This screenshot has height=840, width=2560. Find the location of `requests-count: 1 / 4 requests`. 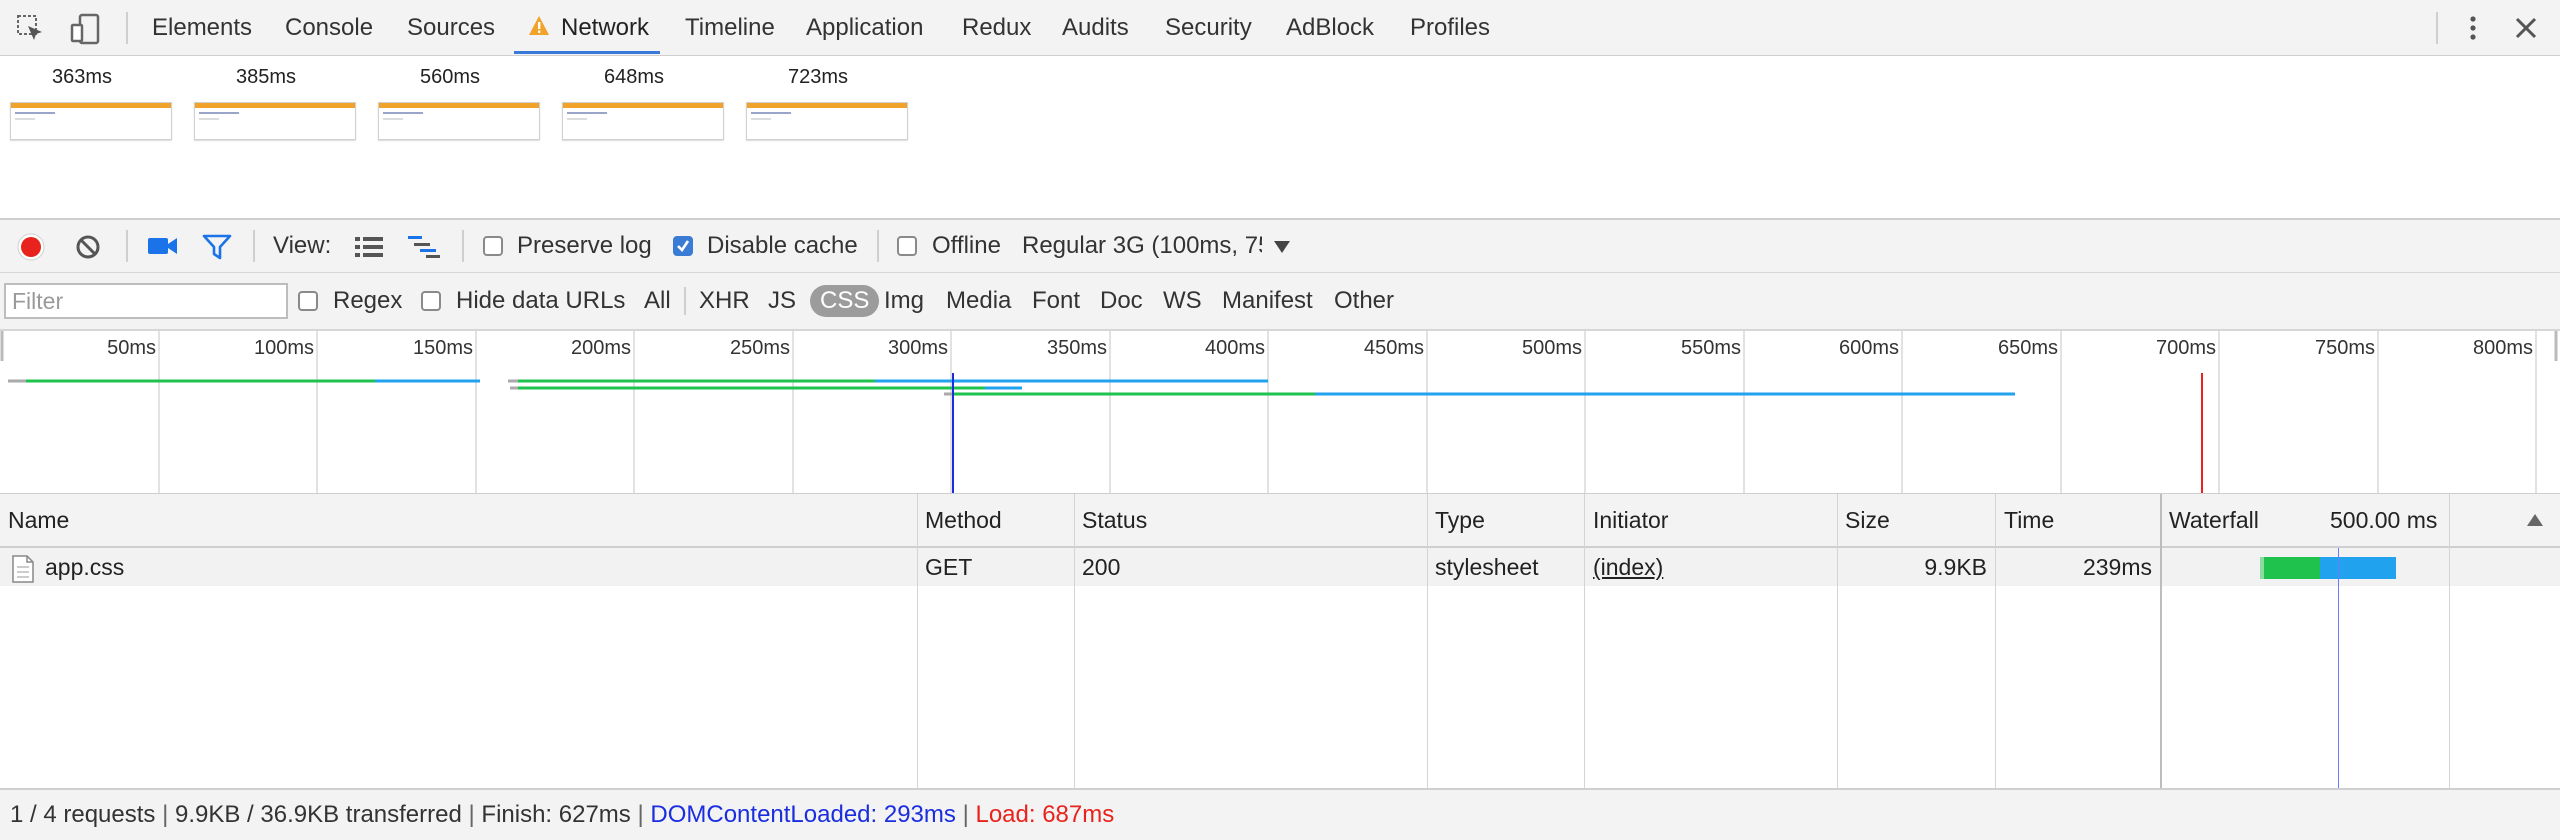

requests-count: 1 / 4 requests is located at coordinates (83, 814).